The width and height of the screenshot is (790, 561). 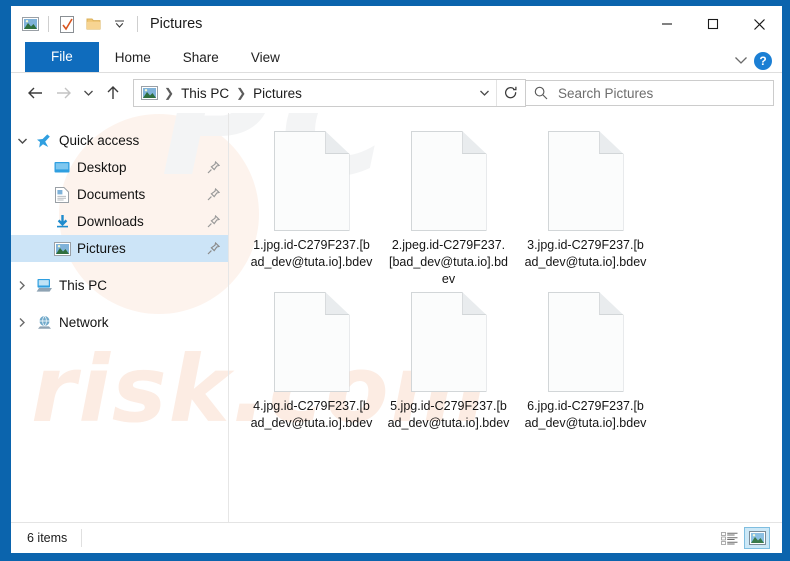 What do you see at coordinates (277, 93) in the screenshot?
I see `breadcrumb-item-pictures: Pictures` at bounding box center [277, 93].